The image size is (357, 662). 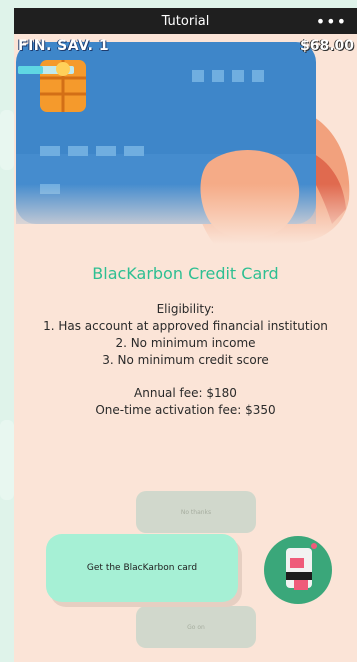 I want to click on smiley-icon, so click(x=63, y=69).